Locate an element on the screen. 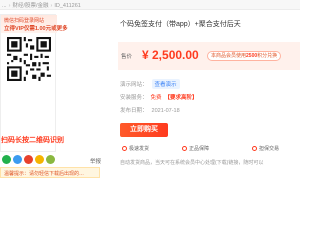 The image size is (320, 240). share-bar is located at coordinates (50, 160).